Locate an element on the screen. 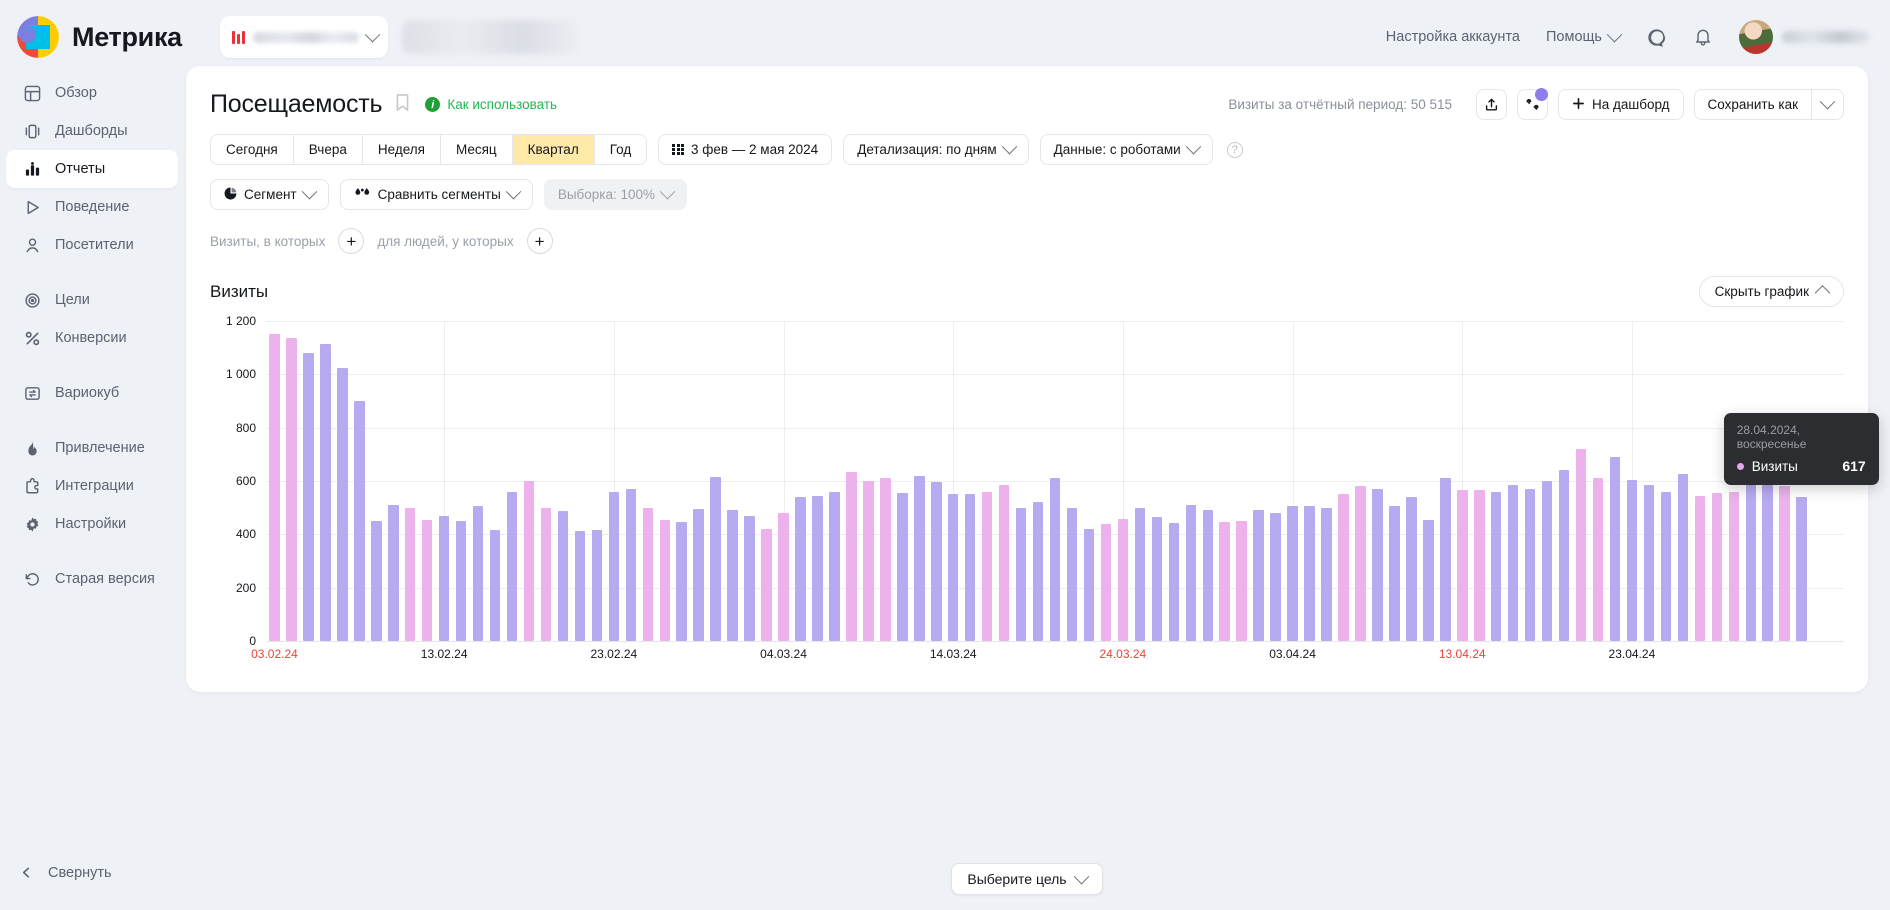 The width and height of the screenshot is (1890, 910). compare-flags-icon is located at coordinates (1532, 104).